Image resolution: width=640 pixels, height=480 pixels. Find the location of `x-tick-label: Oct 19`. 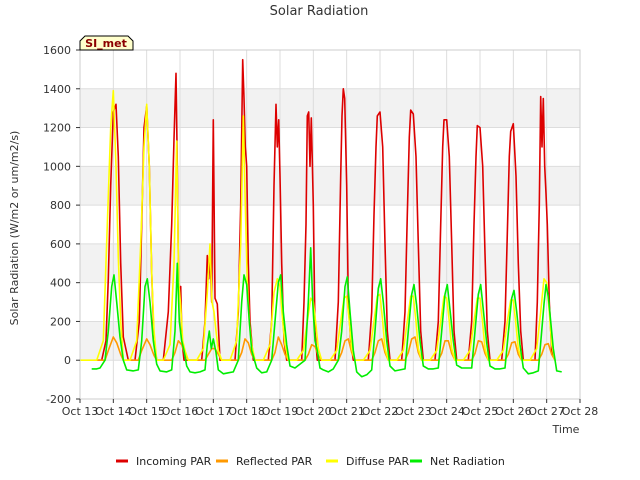

x-tick-label: Oct 19 is located at coordinates (280, 411).